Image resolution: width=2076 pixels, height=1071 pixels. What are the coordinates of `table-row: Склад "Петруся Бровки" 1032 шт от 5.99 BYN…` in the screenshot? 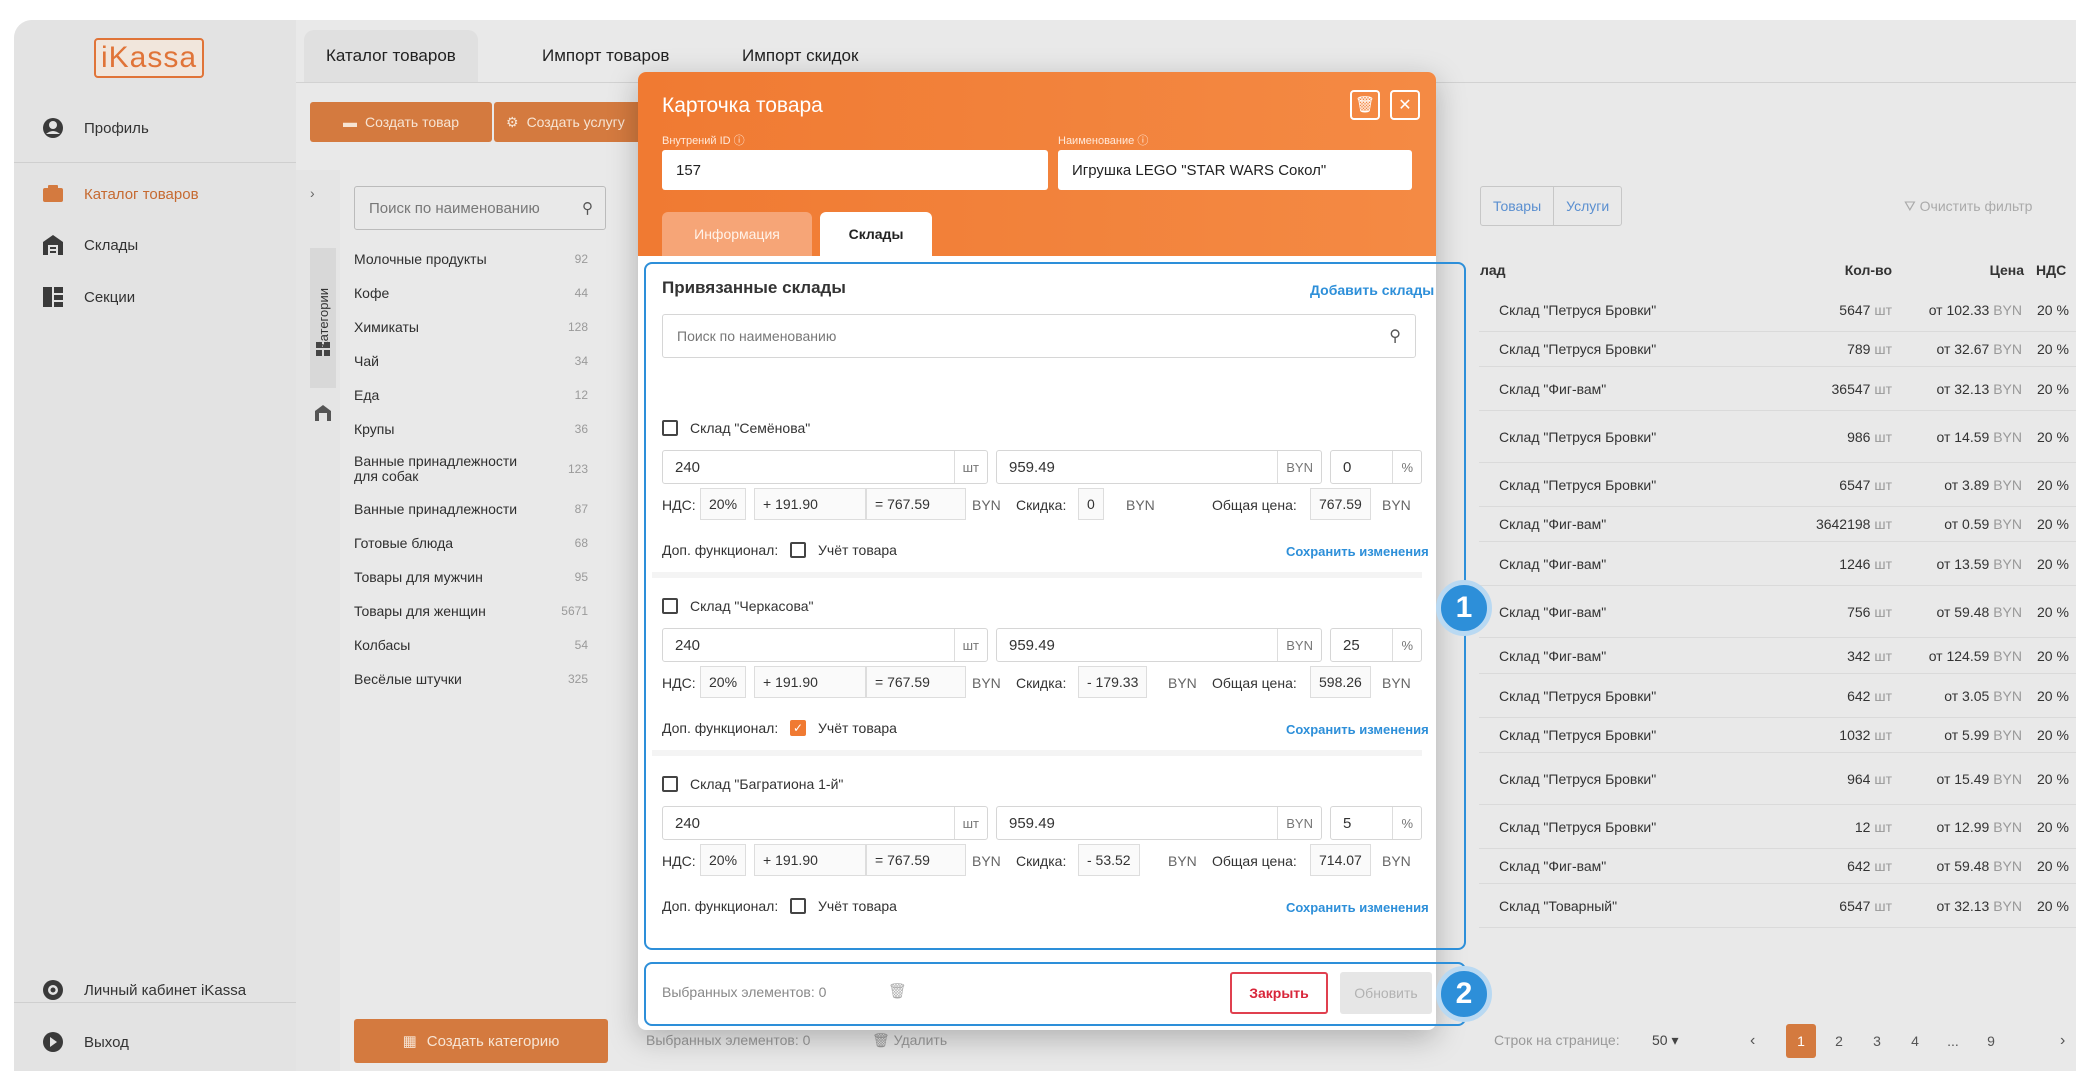 It's located at (1777, 735).